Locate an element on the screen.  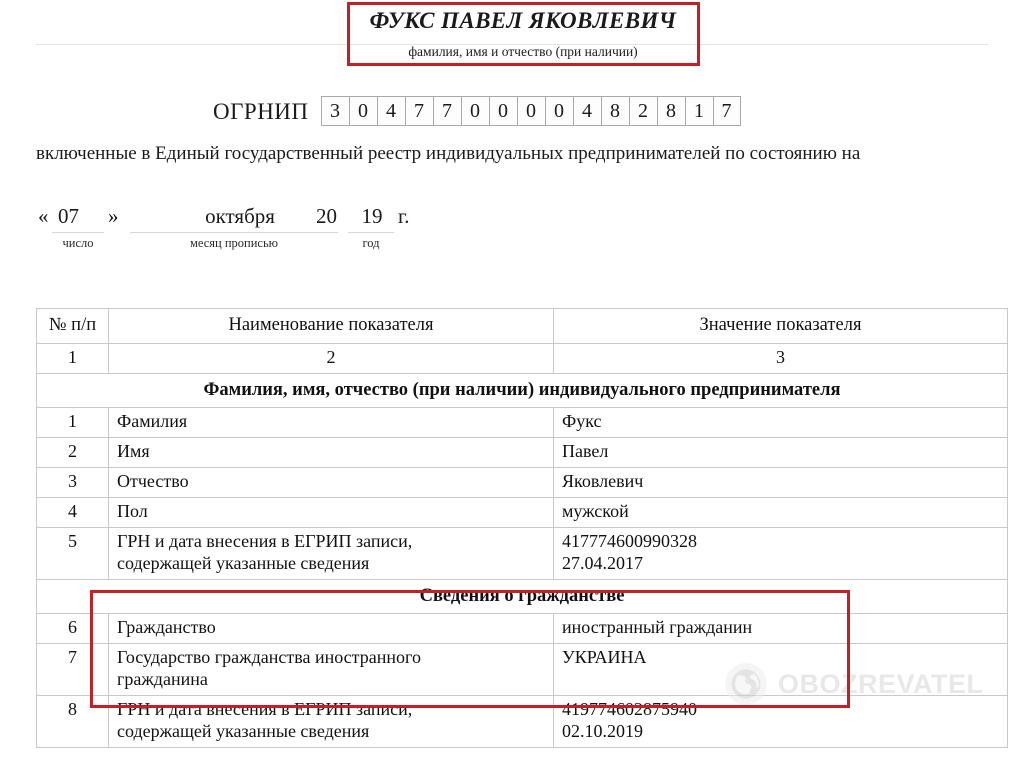
highlight-box-name-header is located at coordinates (523, 34).